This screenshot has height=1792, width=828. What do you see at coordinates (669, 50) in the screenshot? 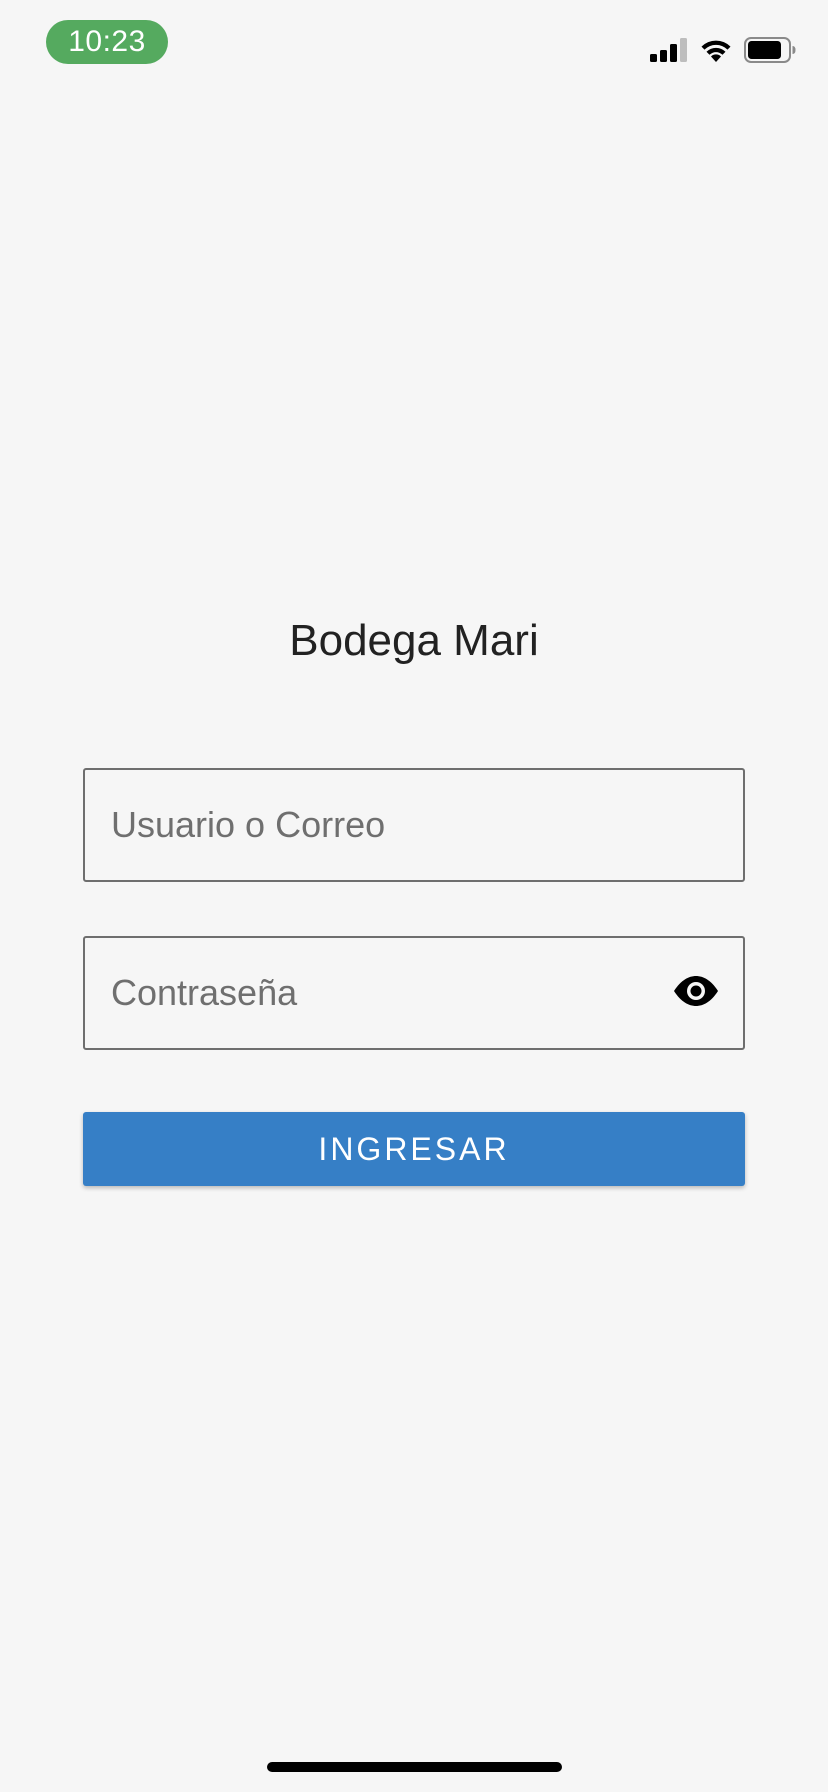
I see `cellular-signal-icon` at bounding box center [669, 50].